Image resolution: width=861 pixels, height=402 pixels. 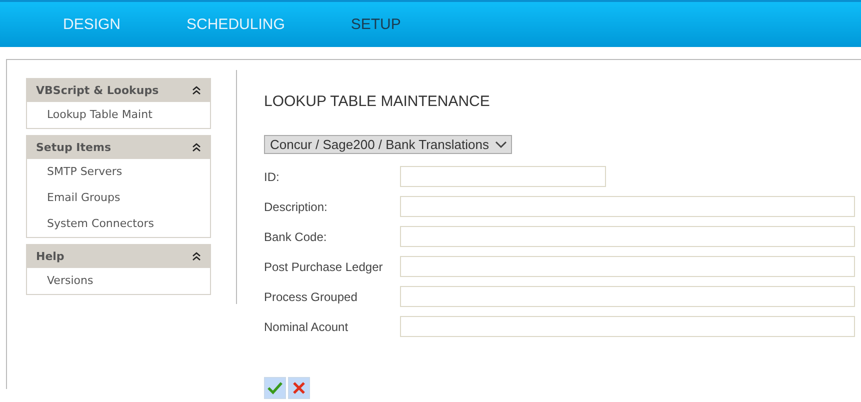 What do you see at coordinates (83, 198) in the screenshot?
I see `sidebar-item: Email Groups` at bounding box center [83, 198].